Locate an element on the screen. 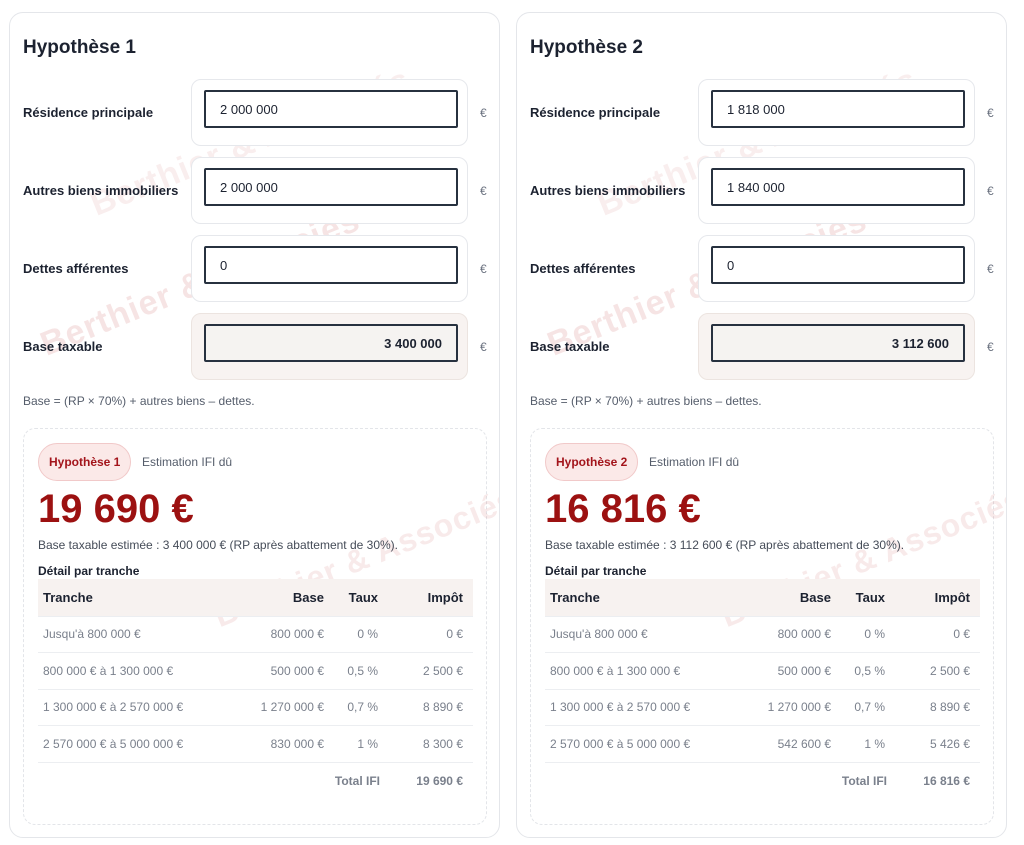 The width and height of the screenshot is (1024, 845). total-row: Total IFI 19 690 € is located at coordinates (255, 780).